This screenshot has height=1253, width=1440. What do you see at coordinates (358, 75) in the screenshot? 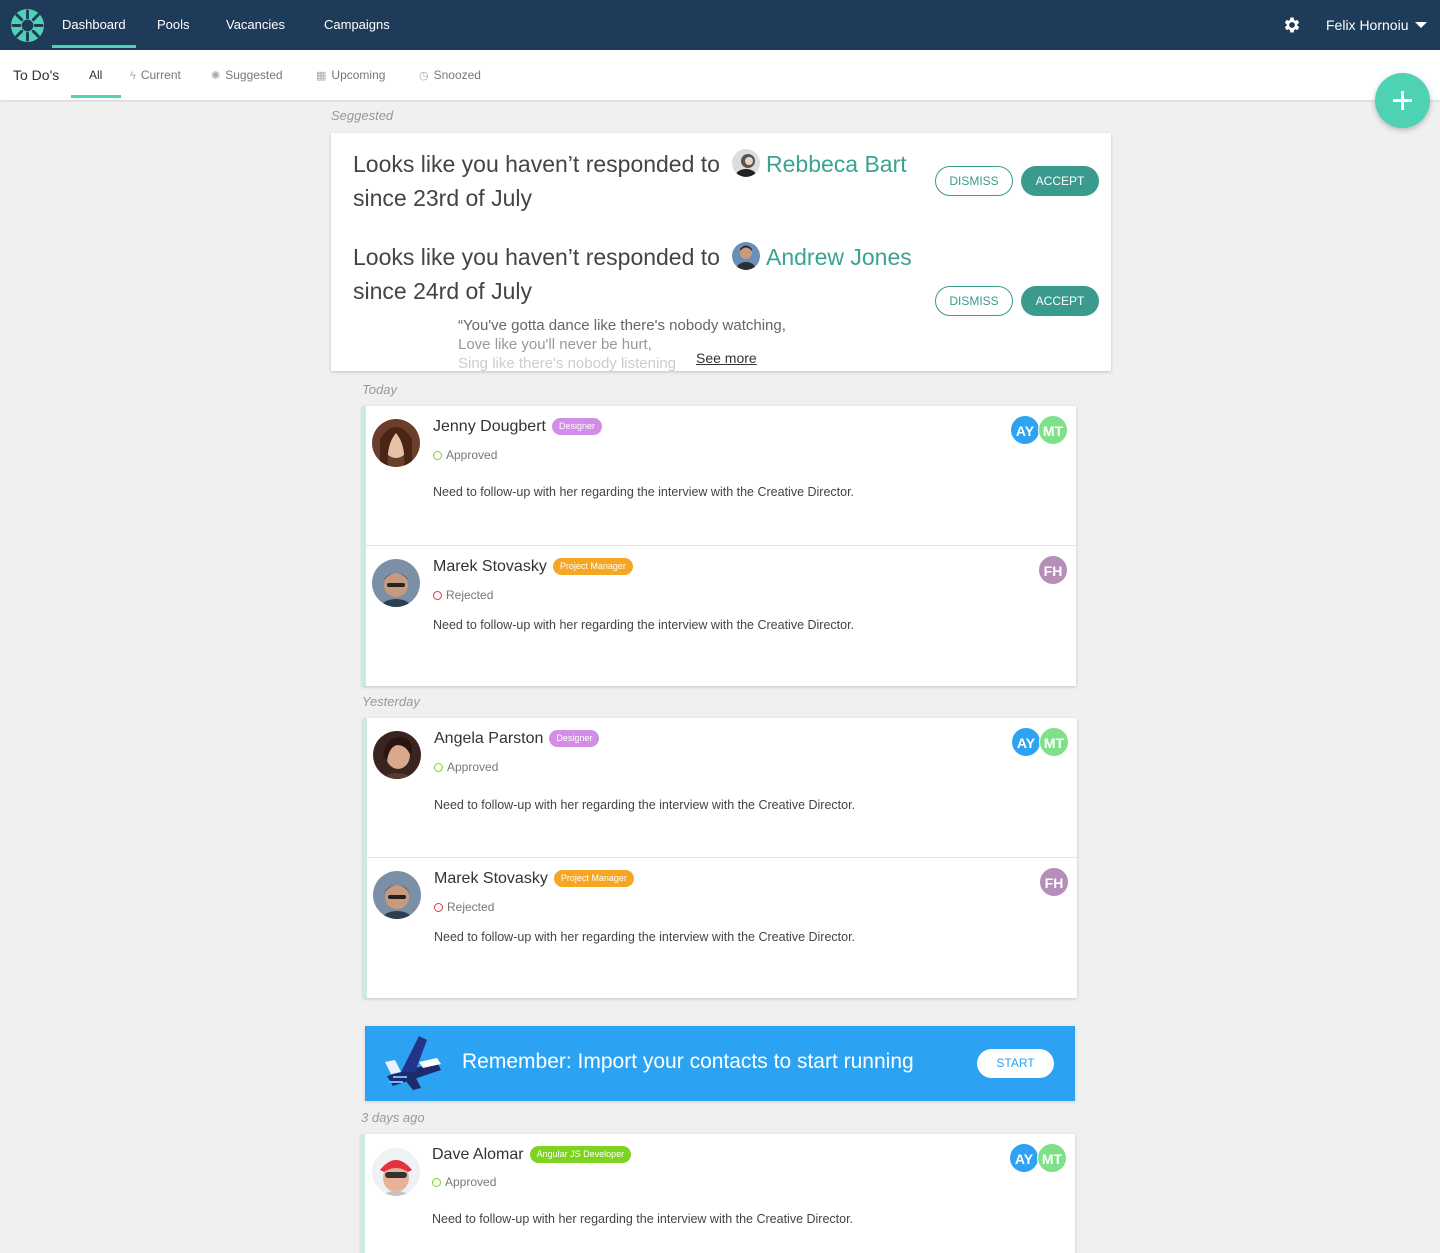
I see `tab-label: Upcoming` at bounding box center [358, 75].